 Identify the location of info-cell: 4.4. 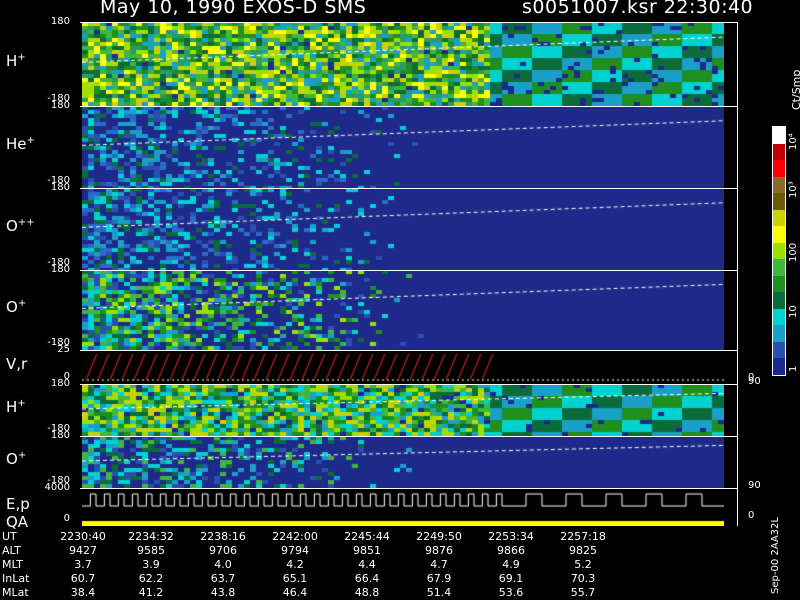
(367, 564).